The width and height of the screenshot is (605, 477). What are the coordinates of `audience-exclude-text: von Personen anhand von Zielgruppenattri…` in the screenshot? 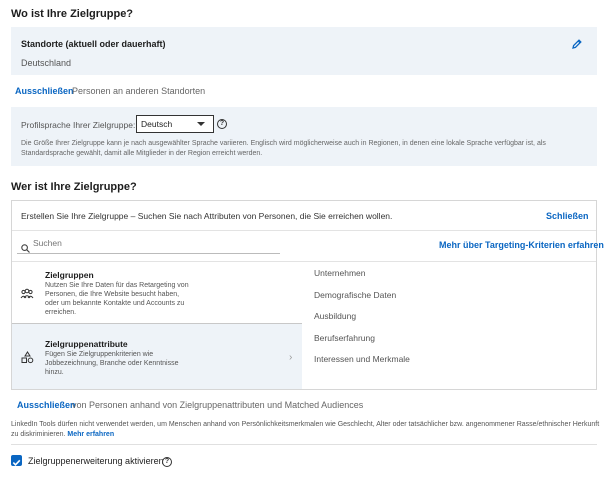 It's located at (218, 405).